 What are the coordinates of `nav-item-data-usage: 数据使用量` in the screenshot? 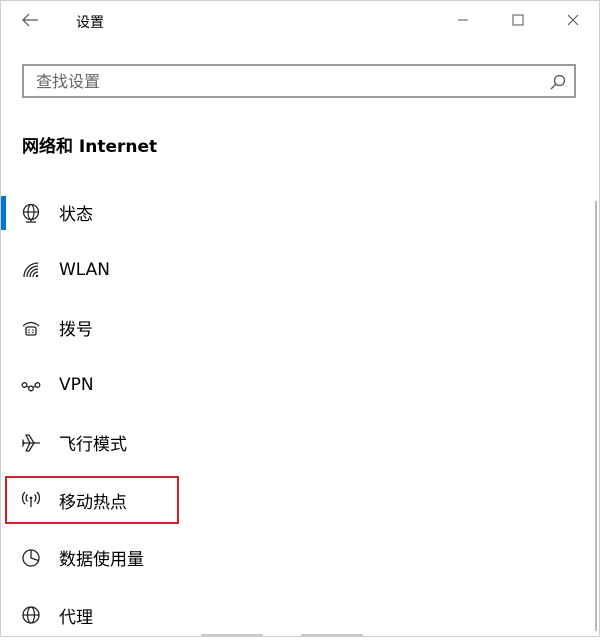 It's located at (300, 558).